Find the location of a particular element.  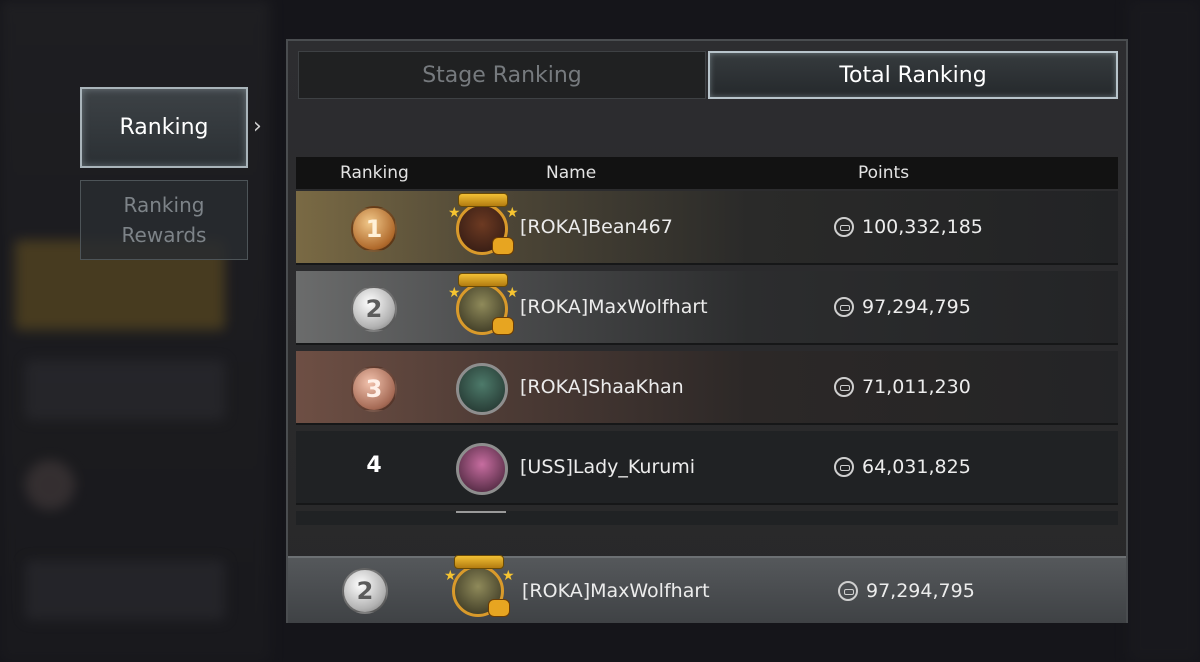

rank-number: 4 is located at coordinates (374, 465).